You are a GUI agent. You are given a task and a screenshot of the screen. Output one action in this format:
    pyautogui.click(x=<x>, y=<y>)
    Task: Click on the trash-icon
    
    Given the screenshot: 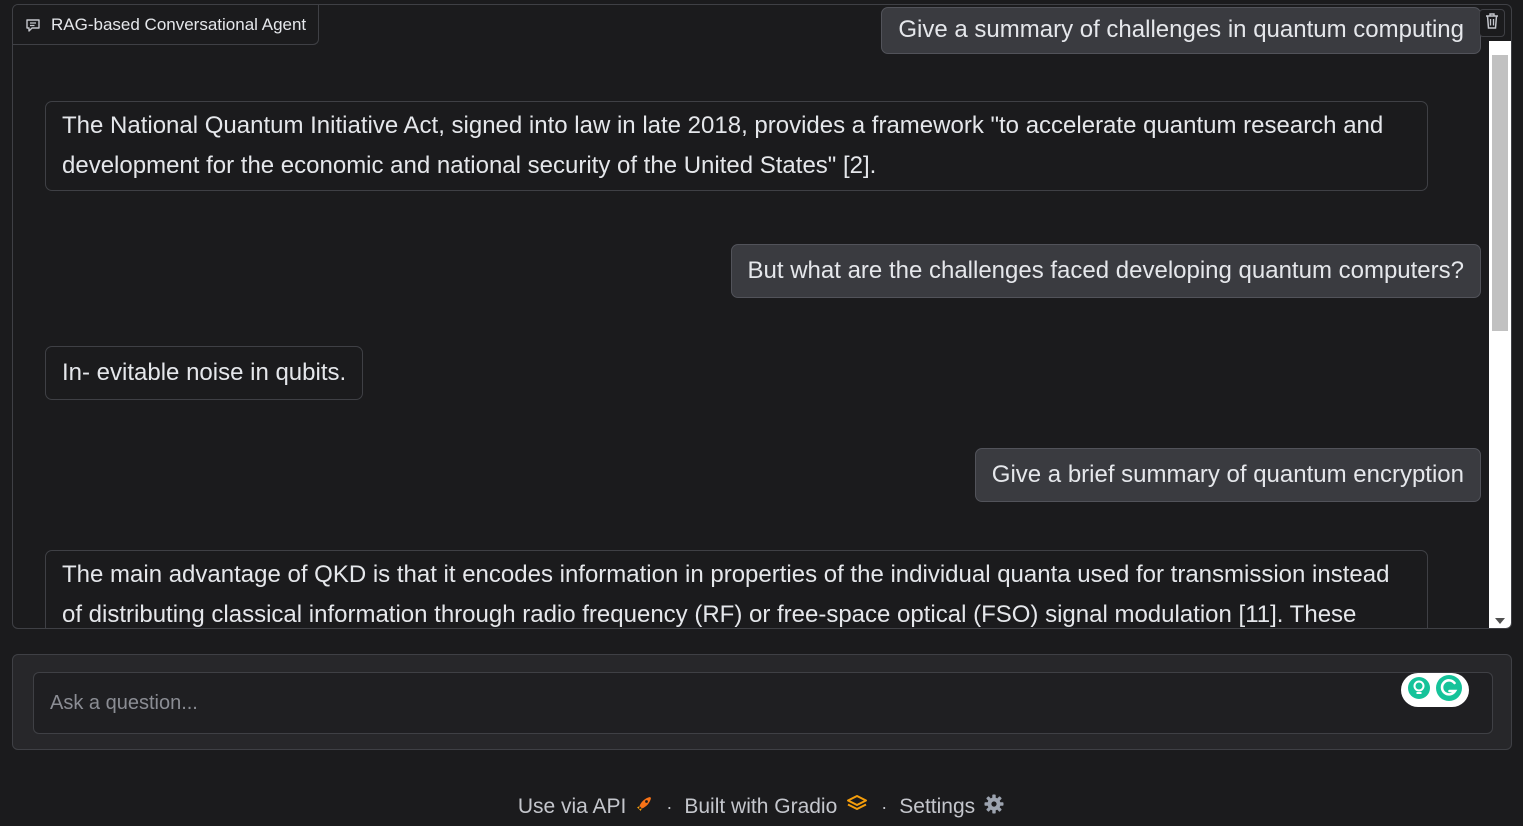 What is the action you would take?
    pyautogui.click(x=1492, y=23)
    